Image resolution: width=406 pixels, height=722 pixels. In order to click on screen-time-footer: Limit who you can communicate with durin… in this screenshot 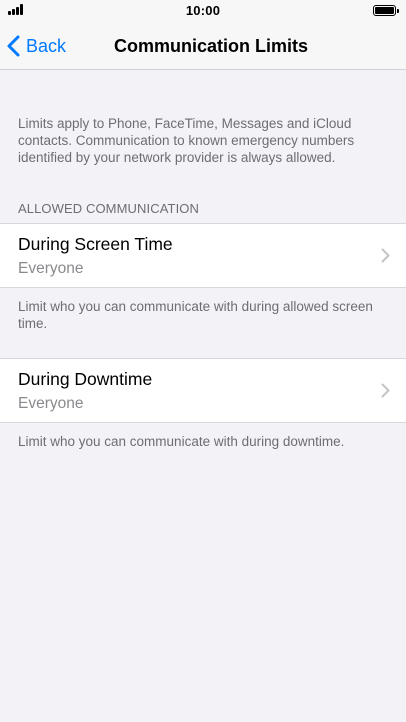, I will do `click(195, 315)`.